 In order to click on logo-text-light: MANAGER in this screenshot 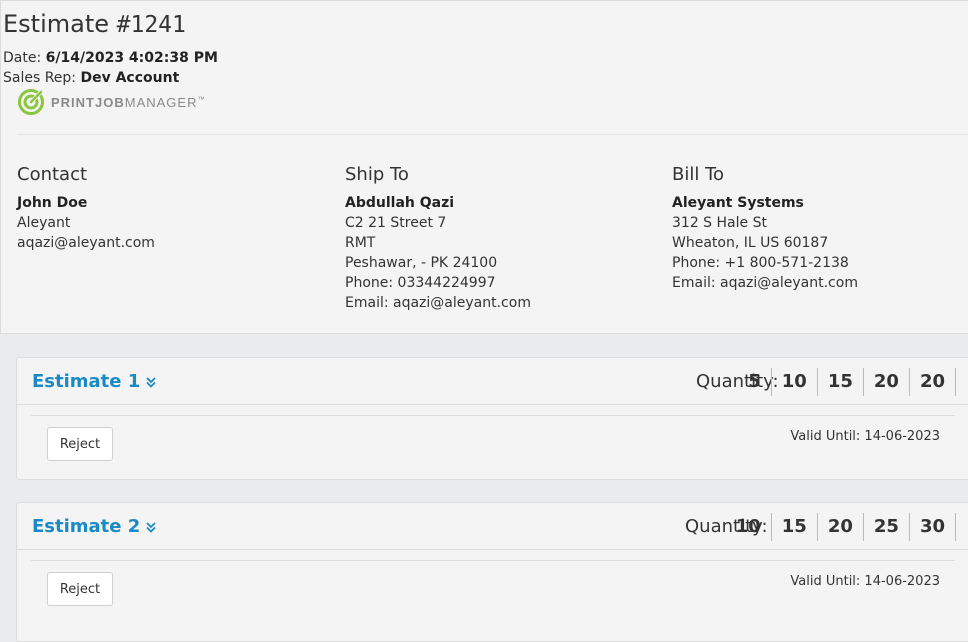, I will do `click(161, 102)`.